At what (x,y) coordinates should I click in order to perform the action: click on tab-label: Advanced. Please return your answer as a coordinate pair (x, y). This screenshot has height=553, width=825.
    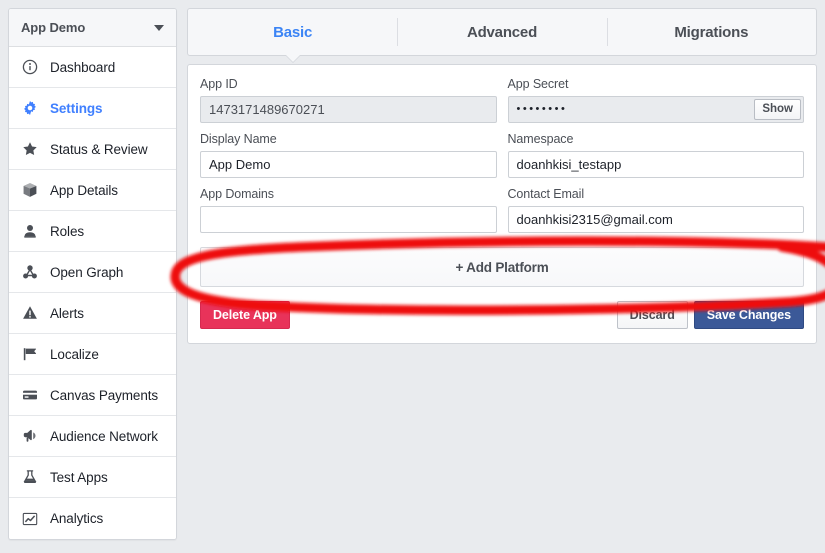
    Looking at the image, I should click on (502, 32).